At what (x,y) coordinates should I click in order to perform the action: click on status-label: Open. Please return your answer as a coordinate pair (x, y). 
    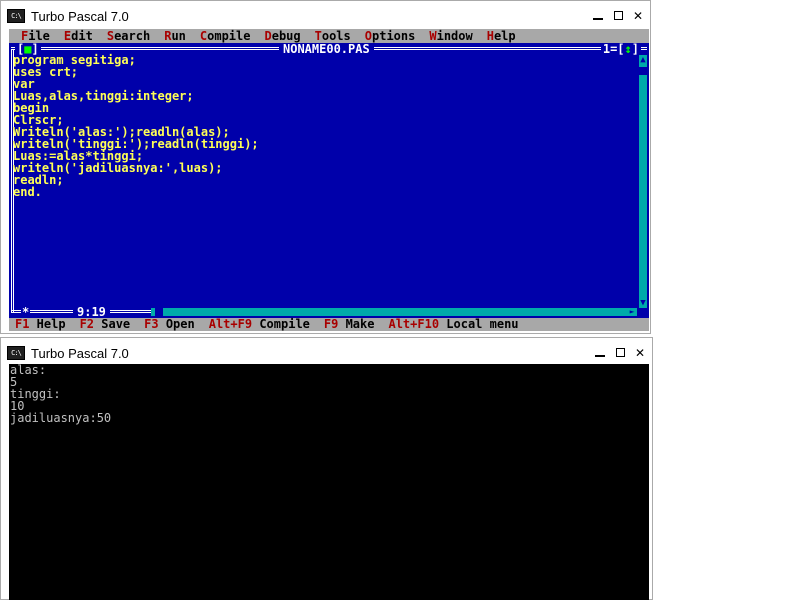
    Looking at the image, I should click on (176, 324).